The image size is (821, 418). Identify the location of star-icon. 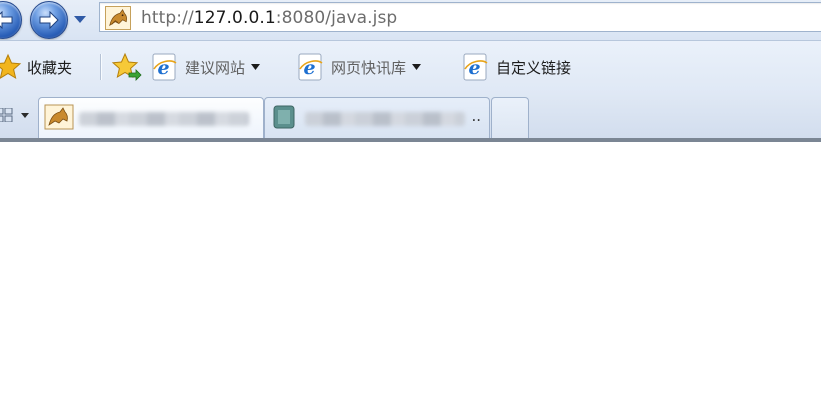
(11, 66).